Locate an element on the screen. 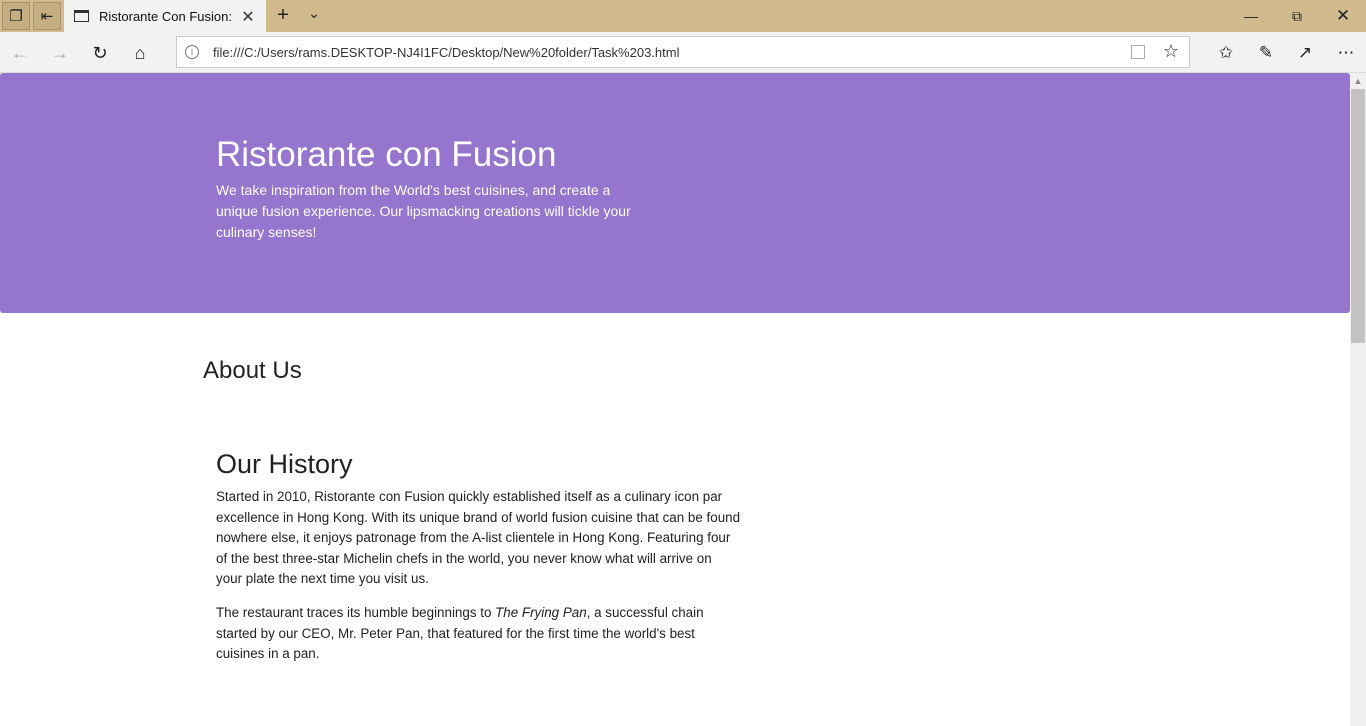  share-icon: ↗ is located at coordinates (1305, 53).